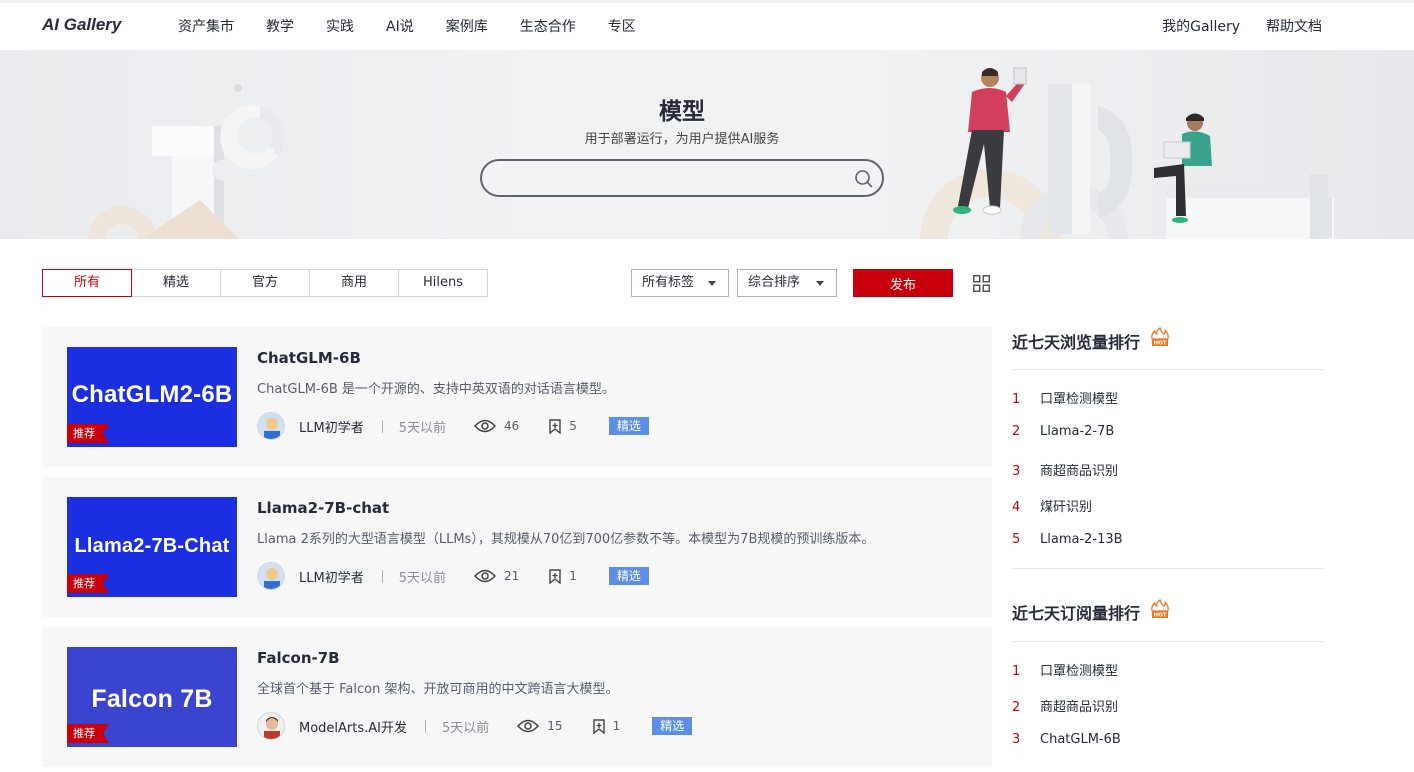 Image resolution: width=1414 pixels, height=772 pixels. What do you see at coordinates (1294, 26) in the screenshot?
I see `nav-help-docs: 帮助文档` at bounding box center [1294, 26].